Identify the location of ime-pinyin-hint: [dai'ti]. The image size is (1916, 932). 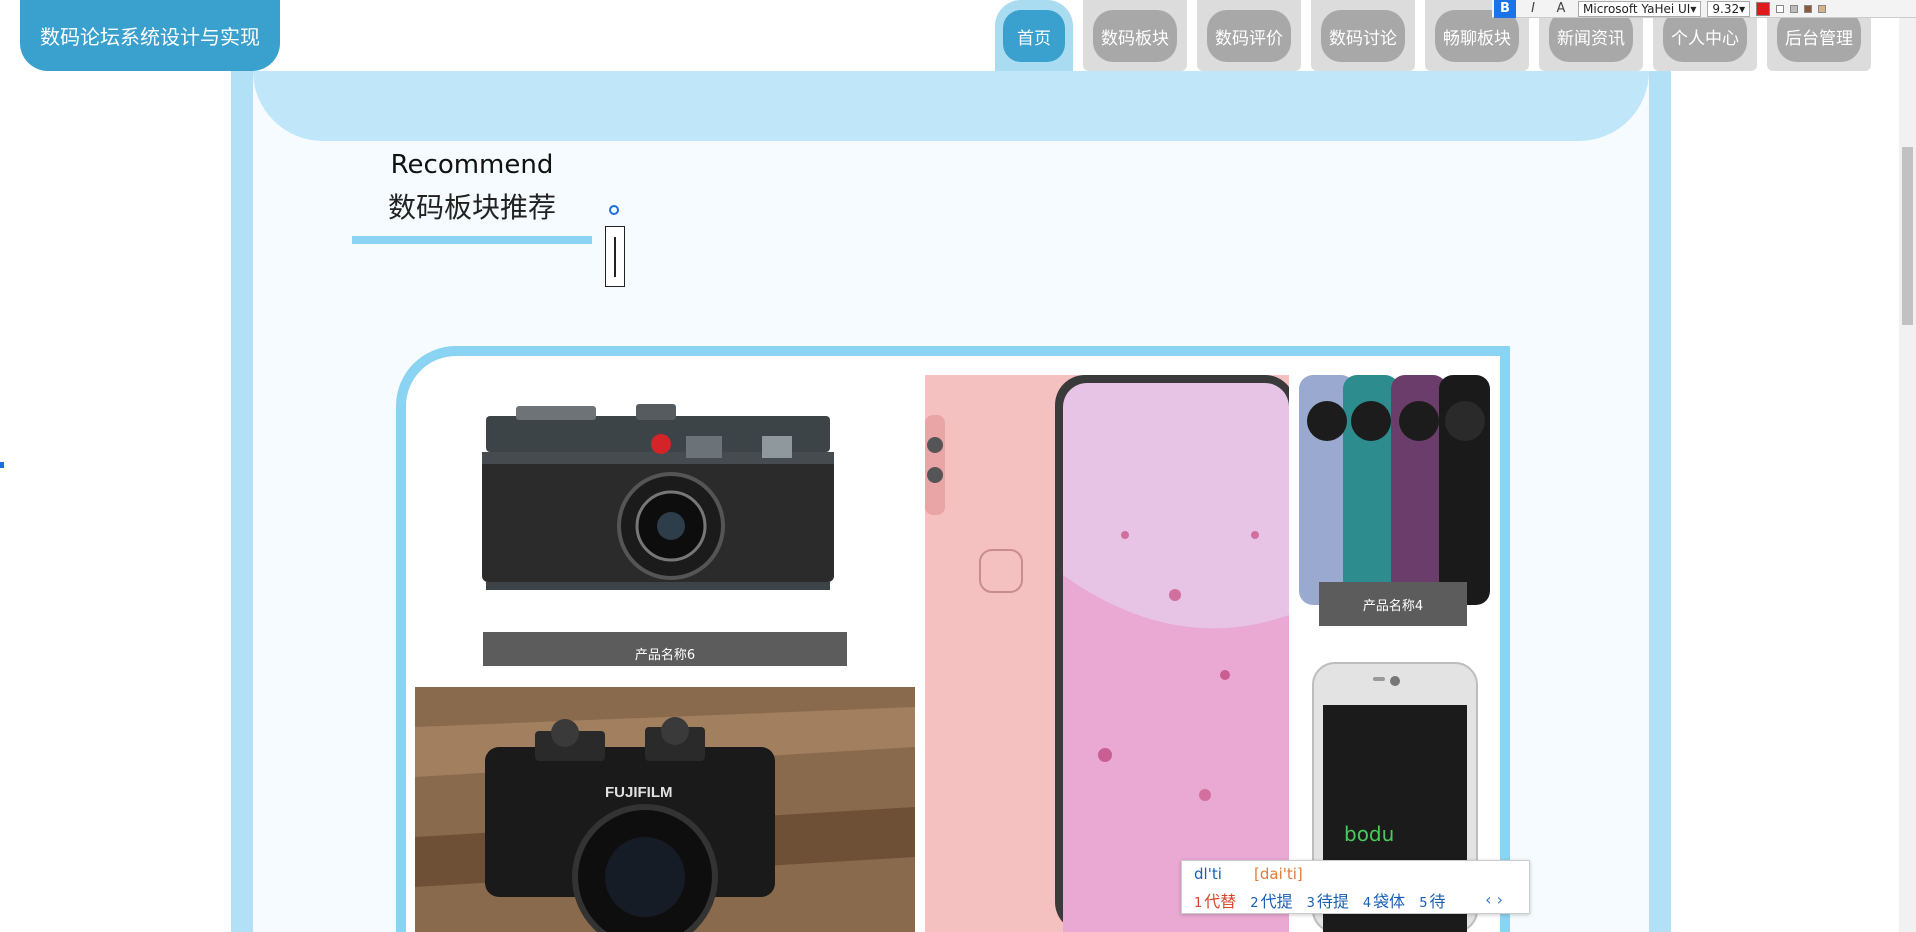
(1278, 874).